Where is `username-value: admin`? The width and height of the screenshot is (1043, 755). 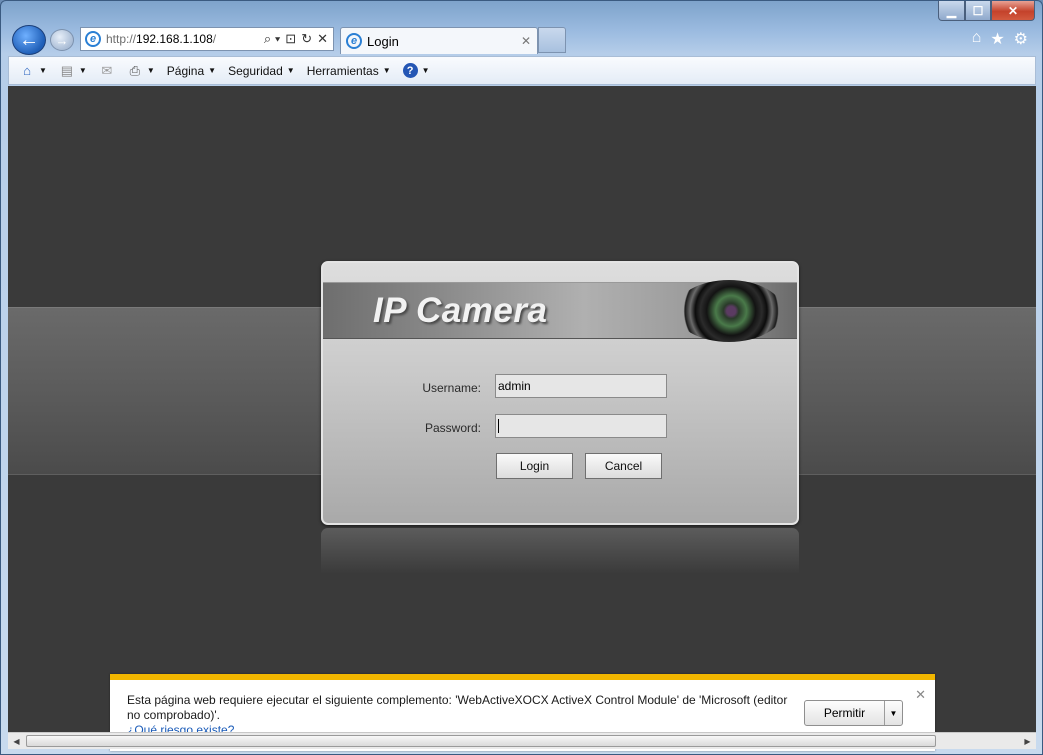
username-value: admin is located at coordinates (514, 386).